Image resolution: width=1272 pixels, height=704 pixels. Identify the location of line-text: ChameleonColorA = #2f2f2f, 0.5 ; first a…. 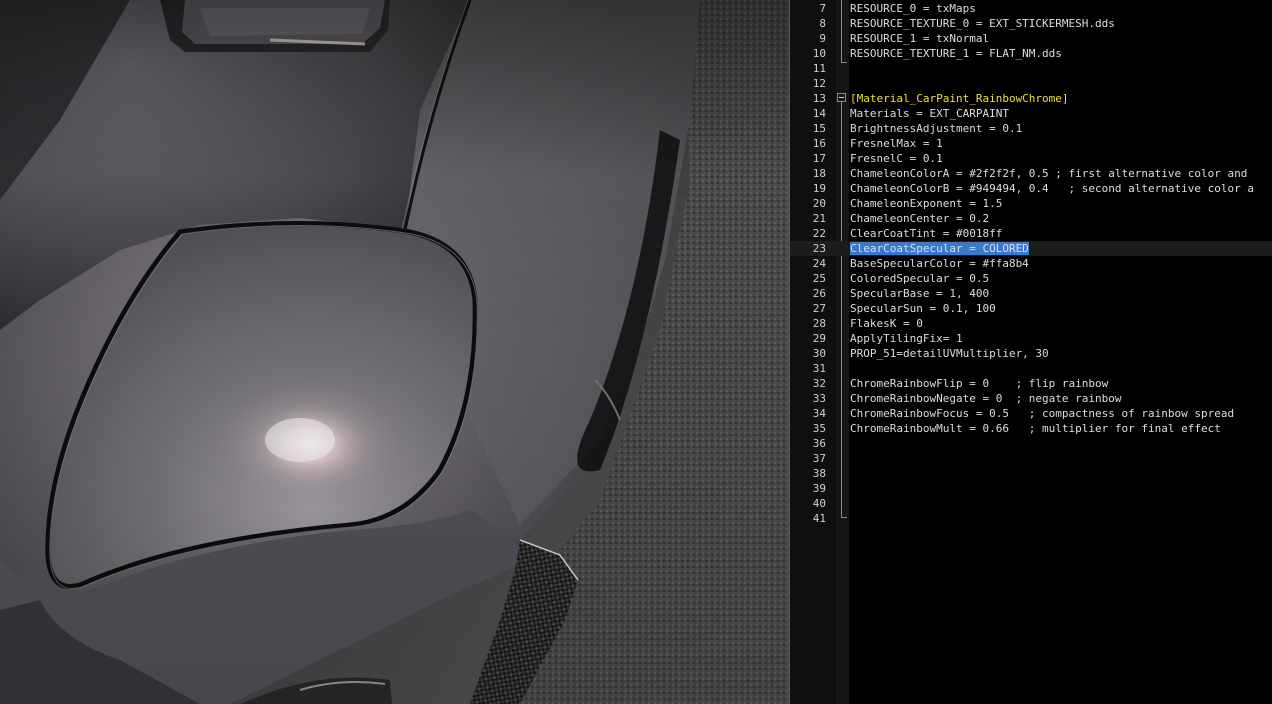
(1049, 173).